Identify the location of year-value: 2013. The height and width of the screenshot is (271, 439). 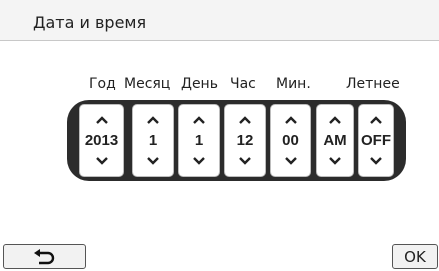
(101, 140).